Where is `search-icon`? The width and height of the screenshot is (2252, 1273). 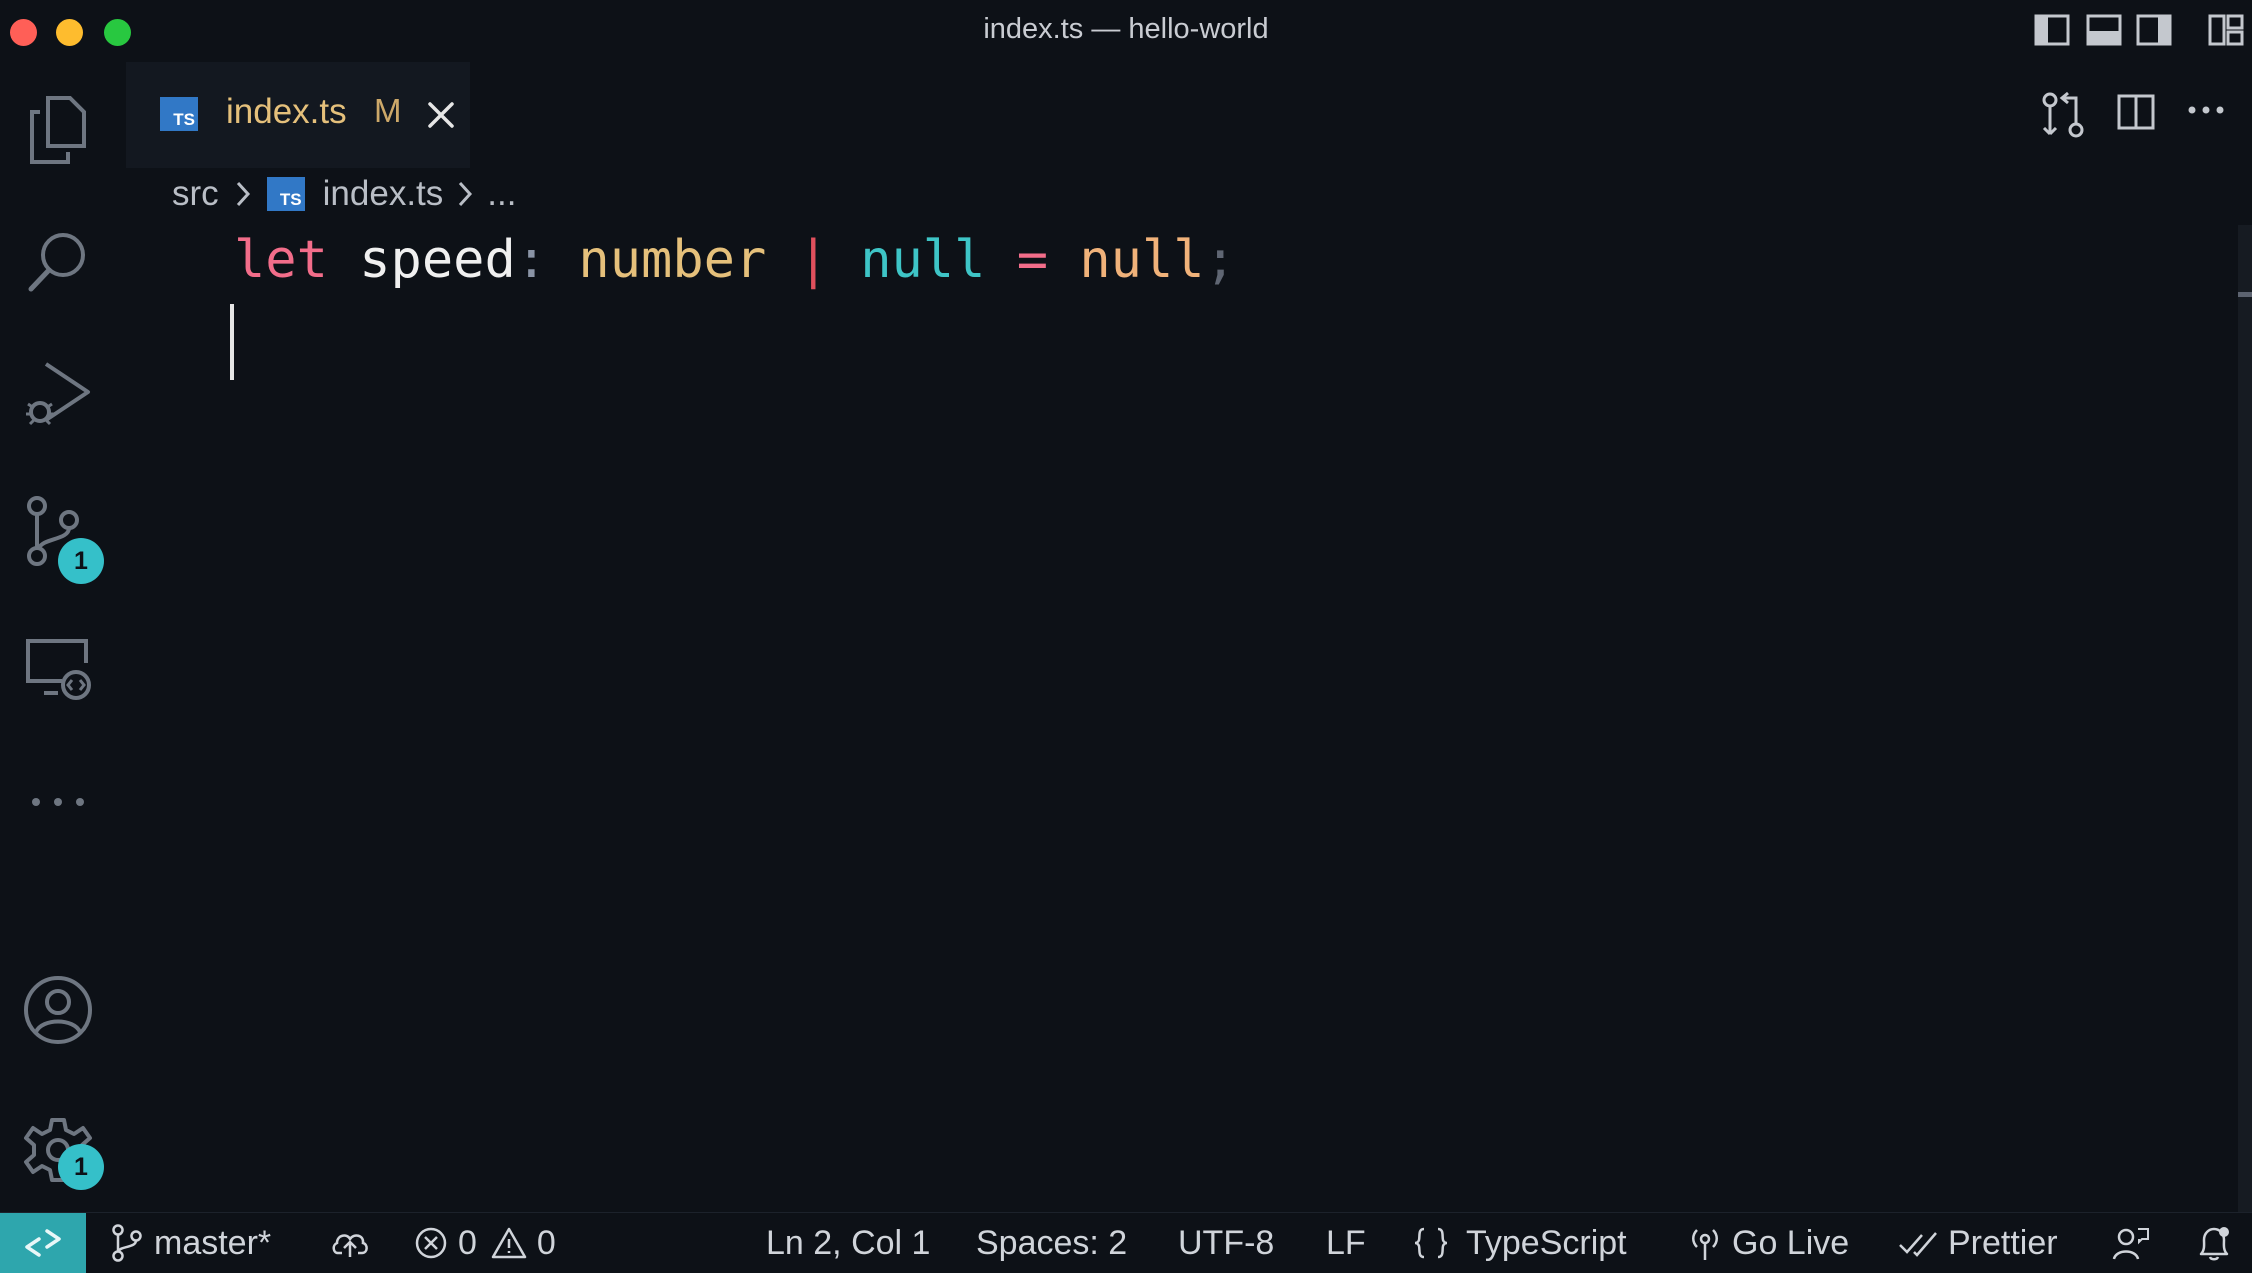
search-icon is located at coordinates (58, 262).